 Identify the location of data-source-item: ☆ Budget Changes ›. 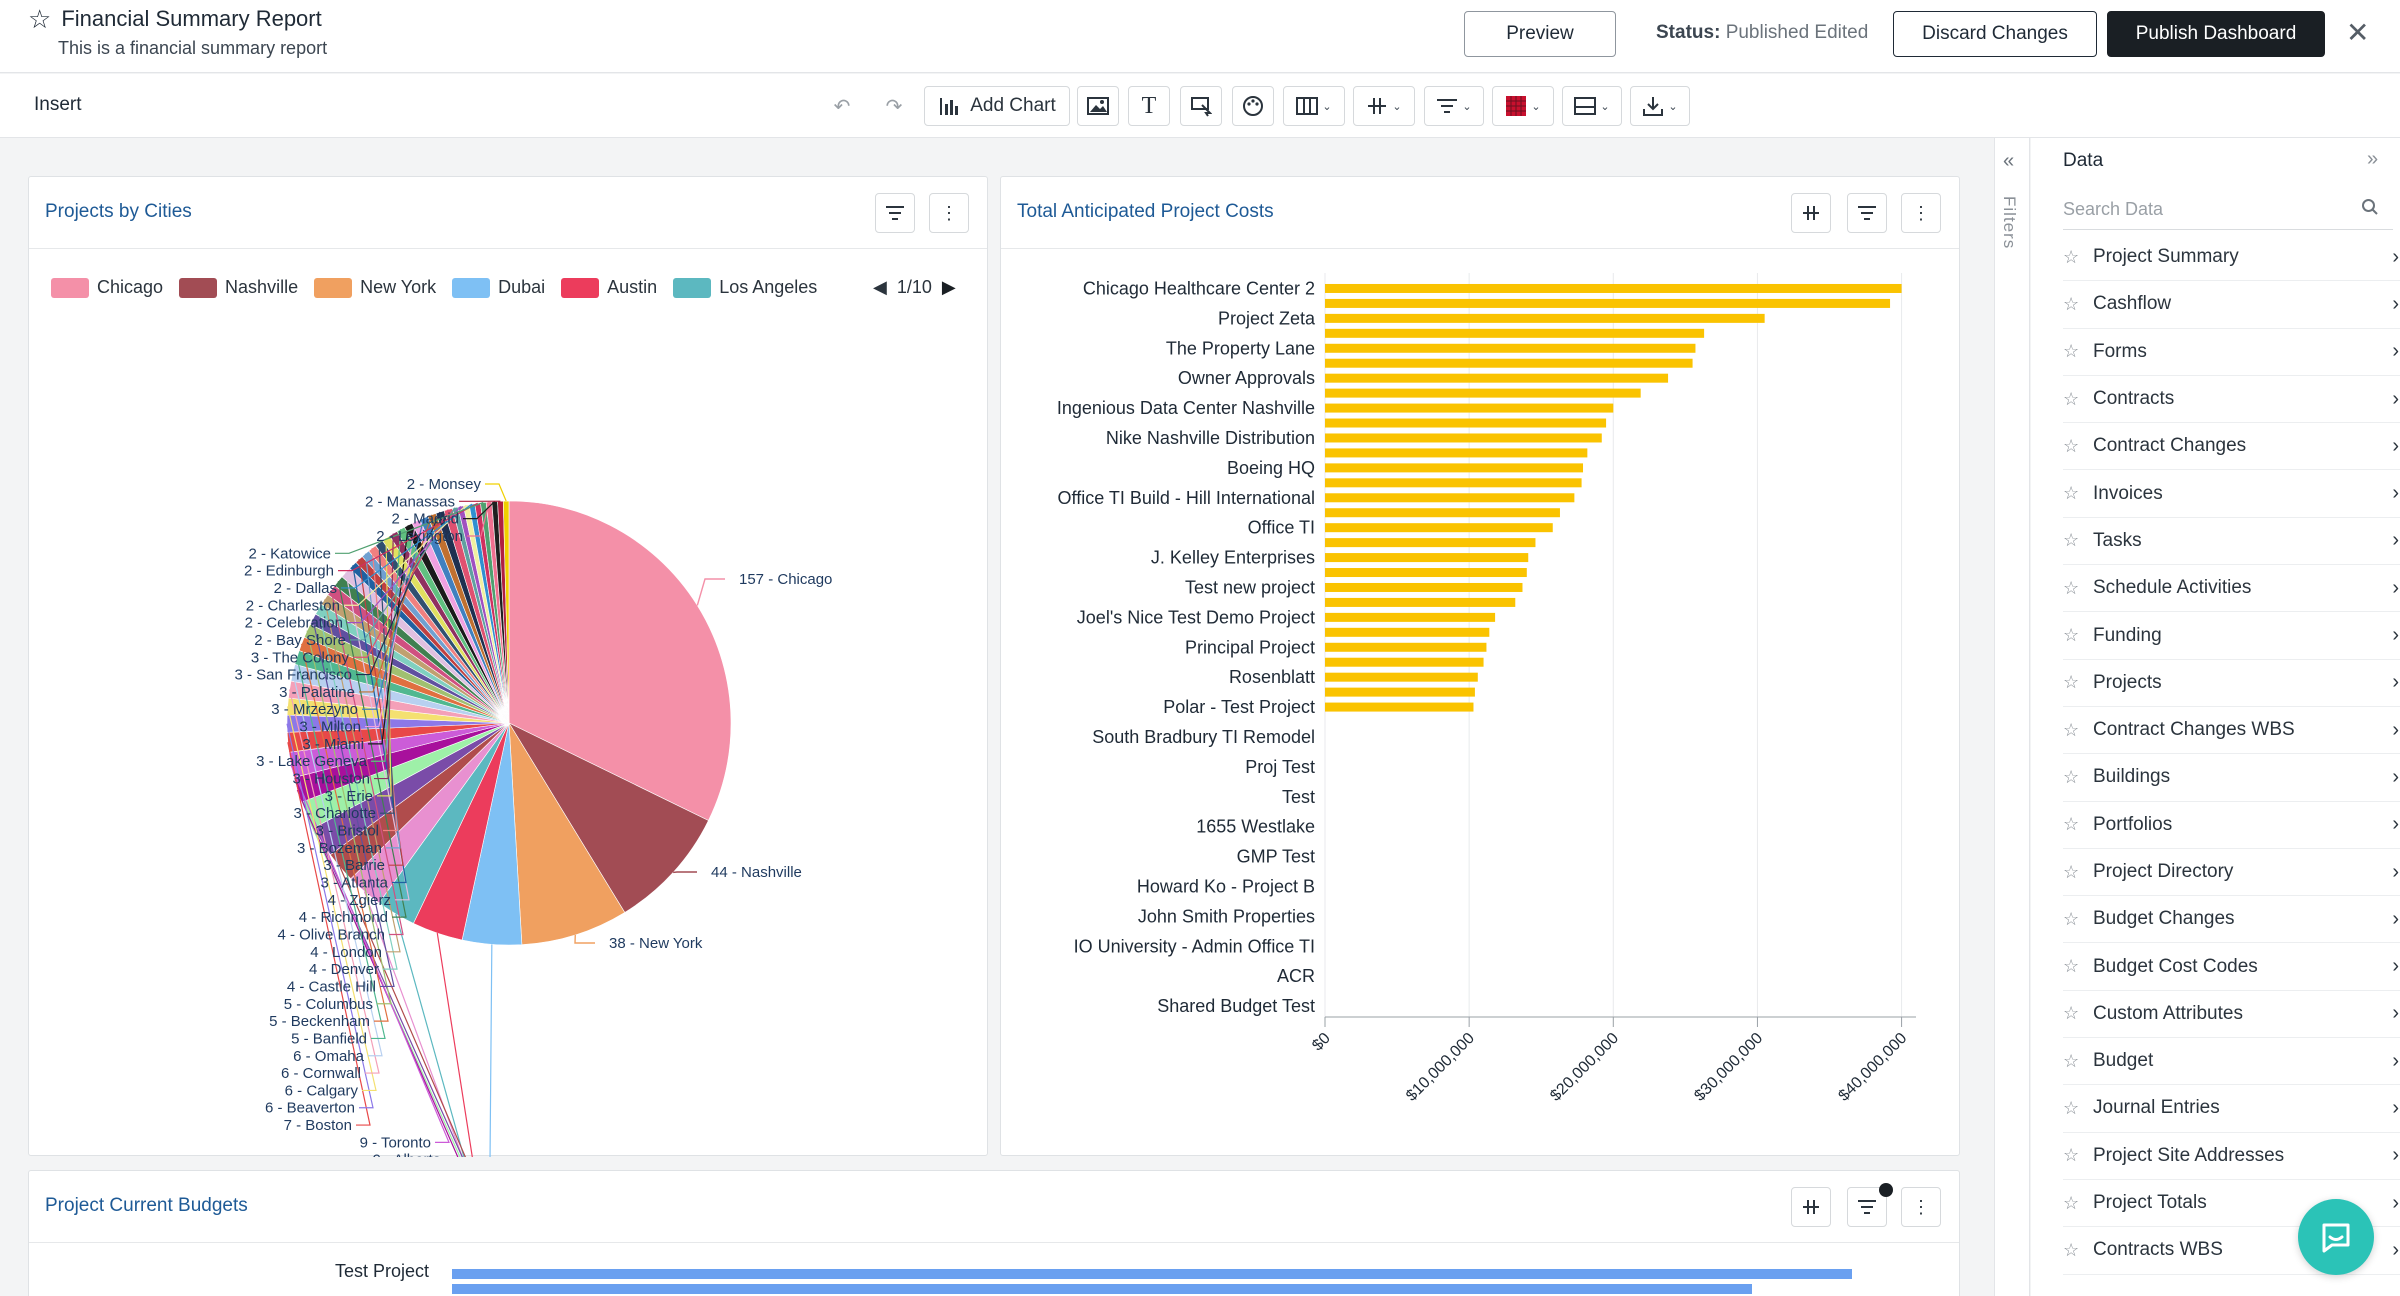
(2231, 920).